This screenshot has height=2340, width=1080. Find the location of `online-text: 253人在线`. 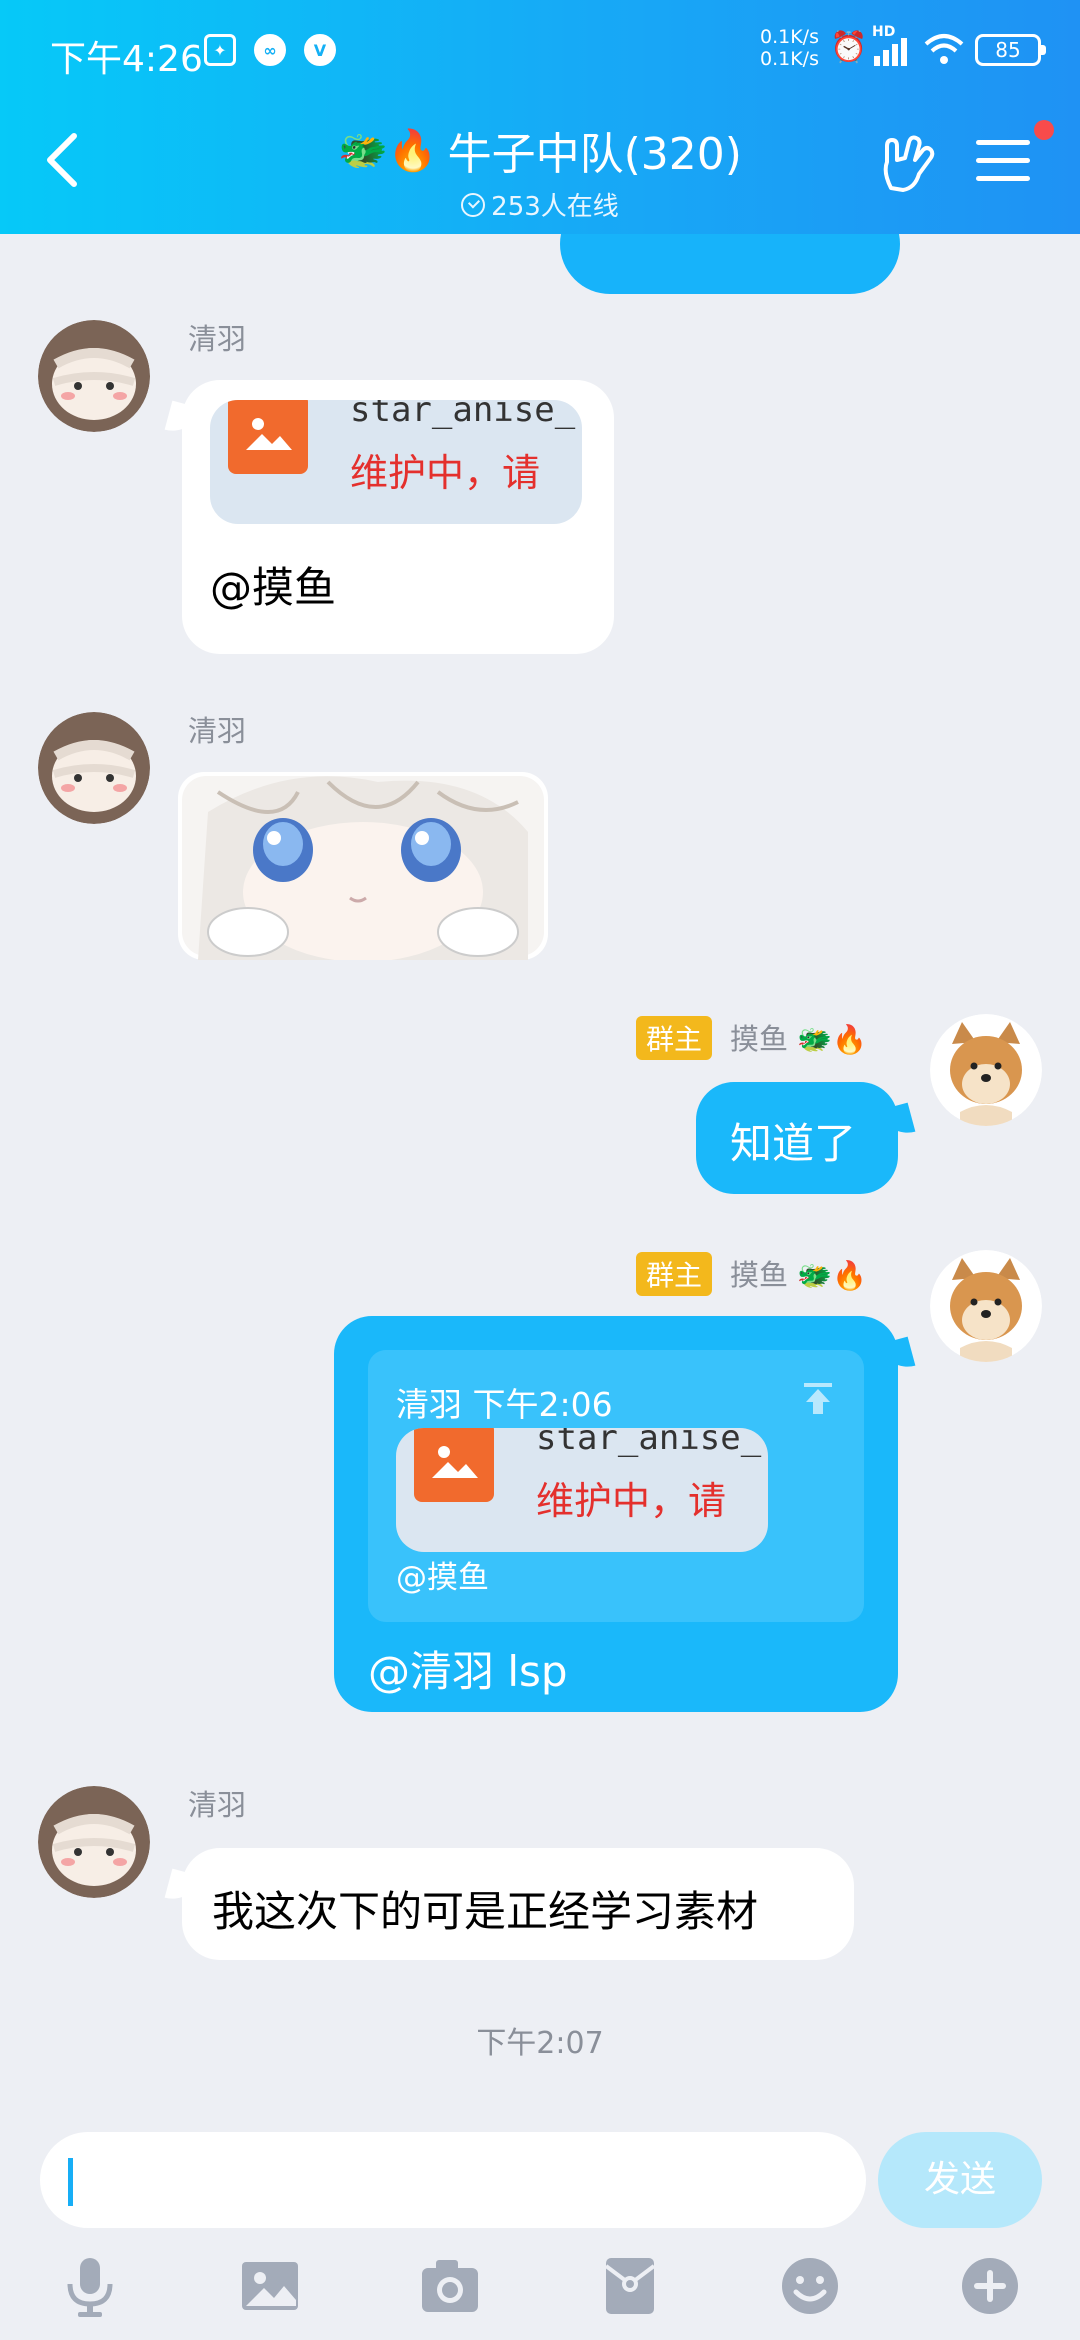

online-text: 253人在线 is located at coordinates (555, 207).